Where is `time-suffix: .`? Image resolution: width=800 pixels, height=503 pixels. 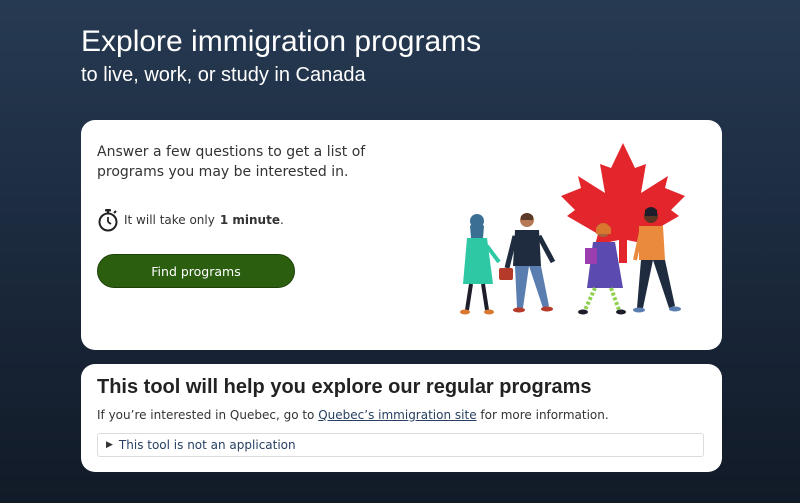 time-suffix: . is located at coordinates (281, 220).